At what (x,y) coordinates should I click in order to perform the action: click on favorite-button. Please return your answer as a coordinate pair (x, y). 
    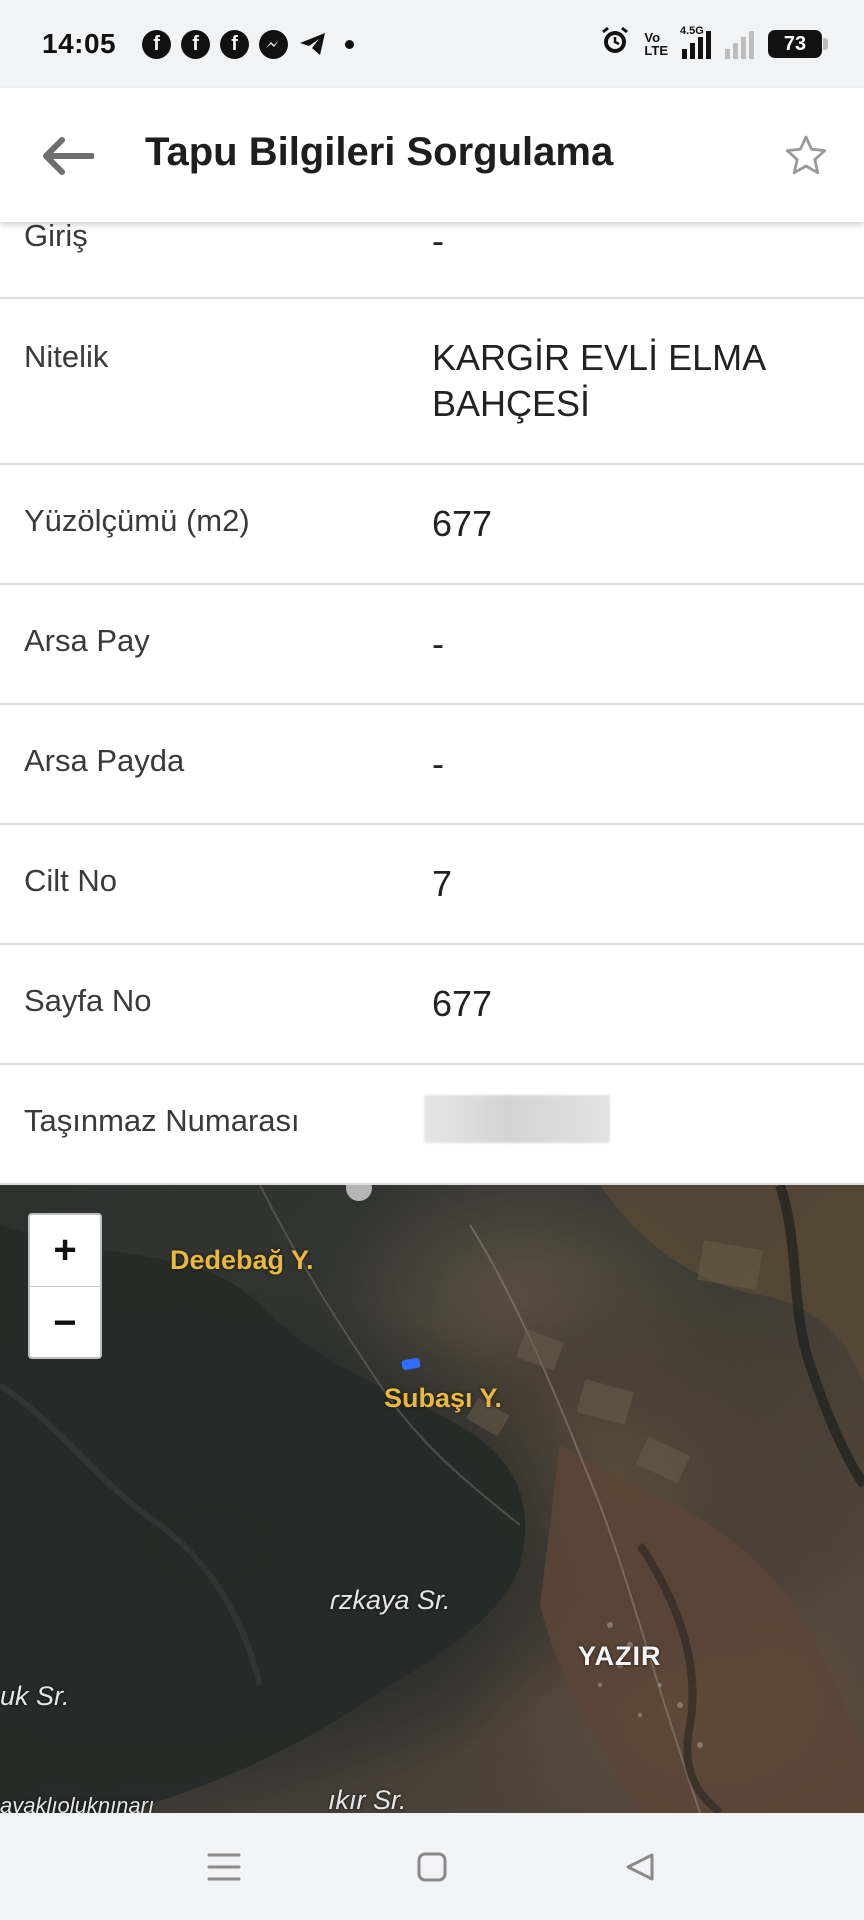
    Looking at the image, I should click on (806, 156).